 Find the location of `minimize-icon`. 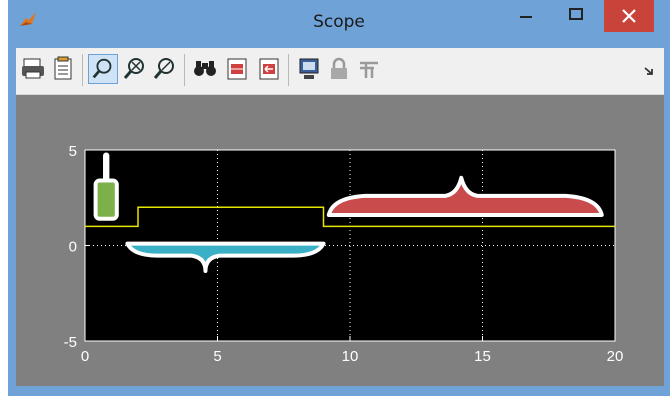

minimize-icon is located at coordinates (526, 17).